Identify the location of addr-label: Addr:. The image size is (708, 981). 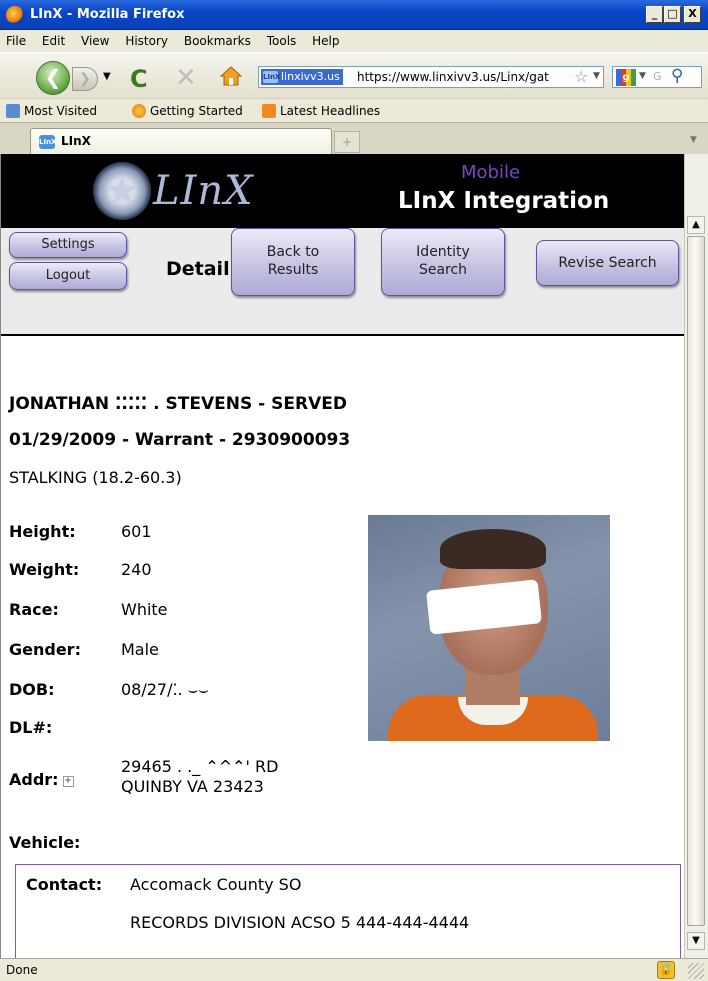
(34, 779).